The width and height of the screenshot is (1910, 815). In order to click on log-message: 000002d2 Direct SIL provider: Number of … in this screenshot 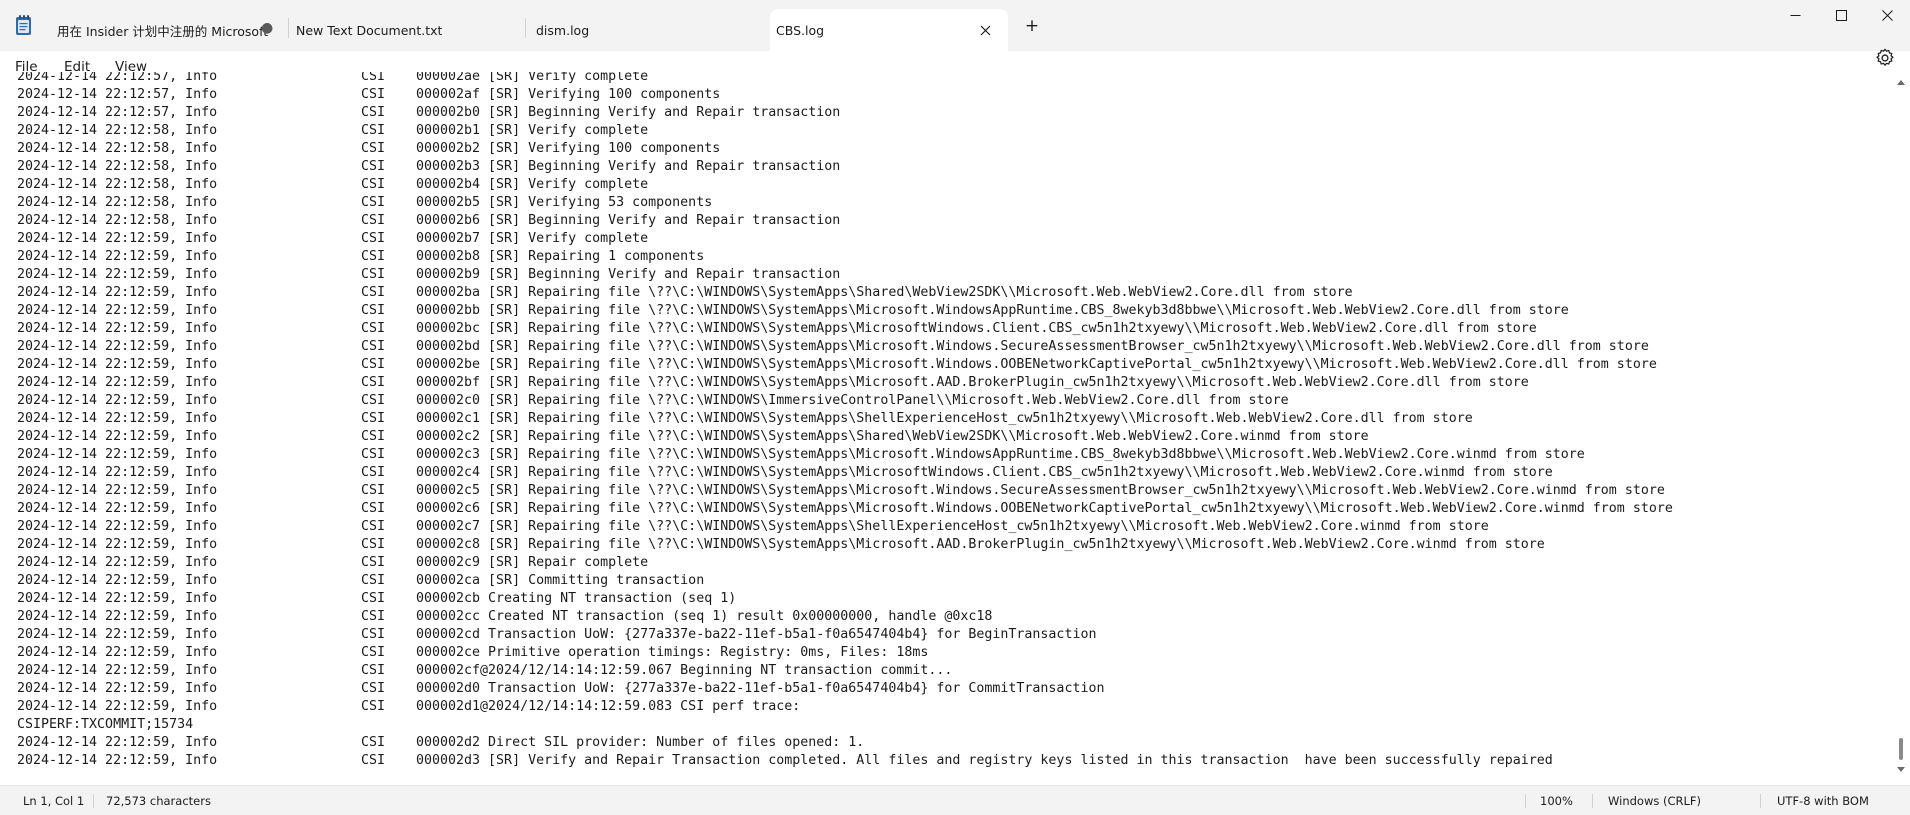, I will do `click(640, 742)`.